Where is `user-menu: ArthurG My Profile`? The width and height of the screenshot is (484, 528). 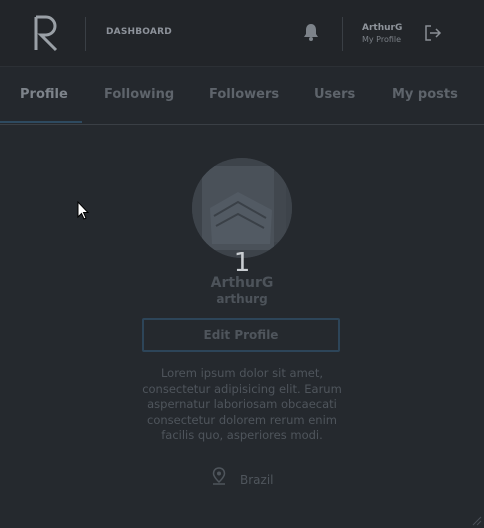 user-menu: ArthurG My Profile is located at coordinates (382, 34).